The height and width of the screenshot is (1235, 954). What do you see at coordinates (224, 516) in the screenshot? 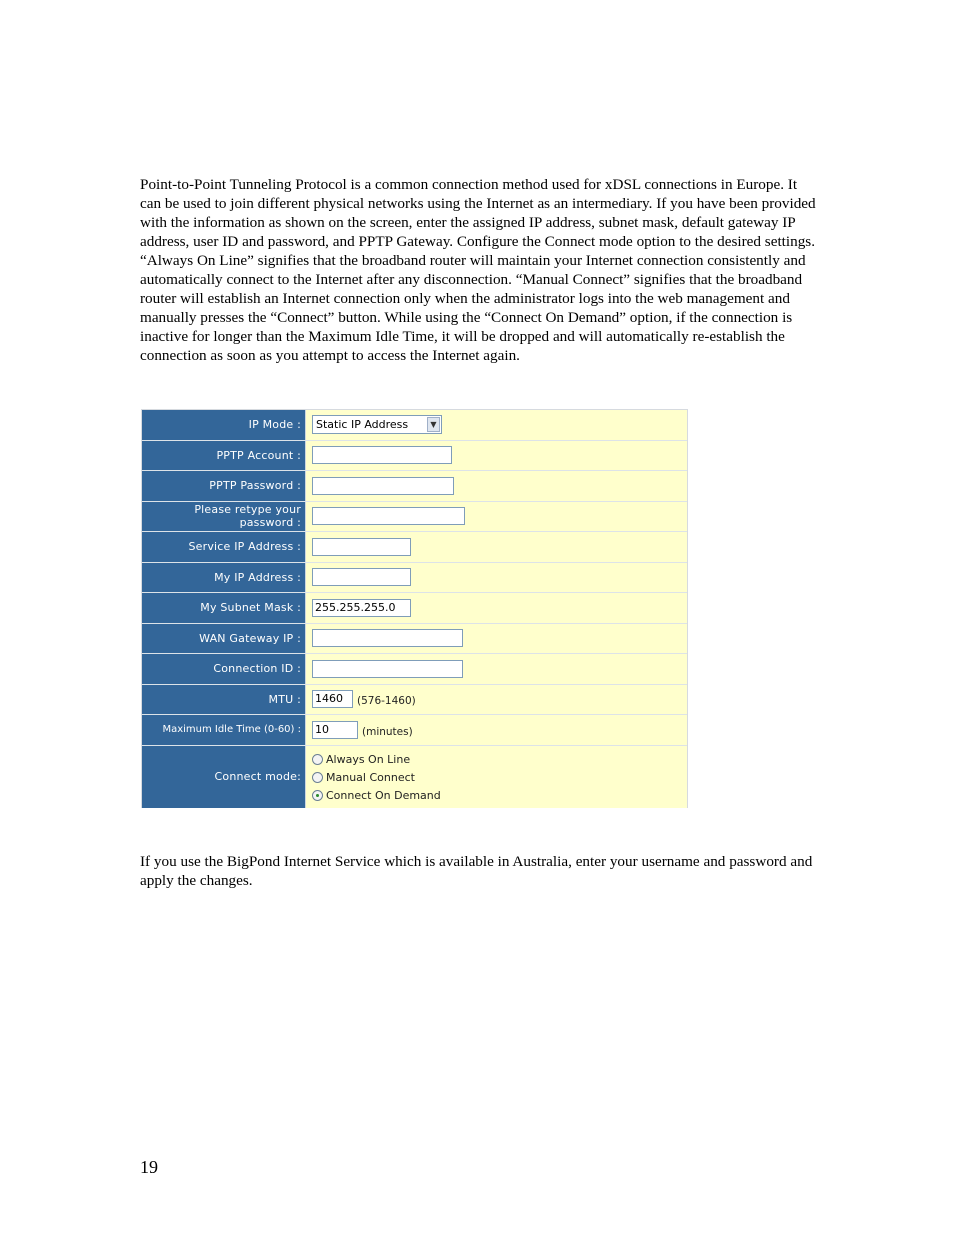
I see `retype-password-label: Please retype your password :` at bounding box center [224, 516].